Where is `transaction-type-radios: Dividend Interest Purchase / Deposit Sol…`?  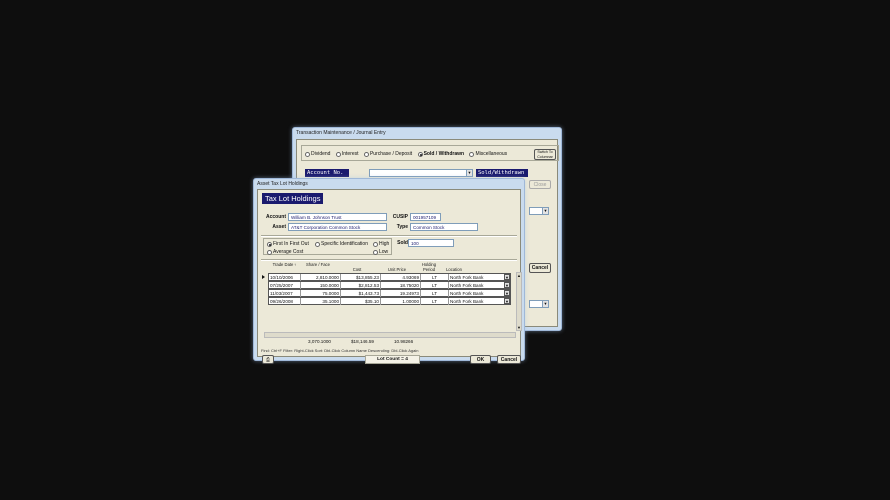 transaction-type-radios: Dividend Interest Purchase / Deposit Sol… is located at coordinates (408, 155).